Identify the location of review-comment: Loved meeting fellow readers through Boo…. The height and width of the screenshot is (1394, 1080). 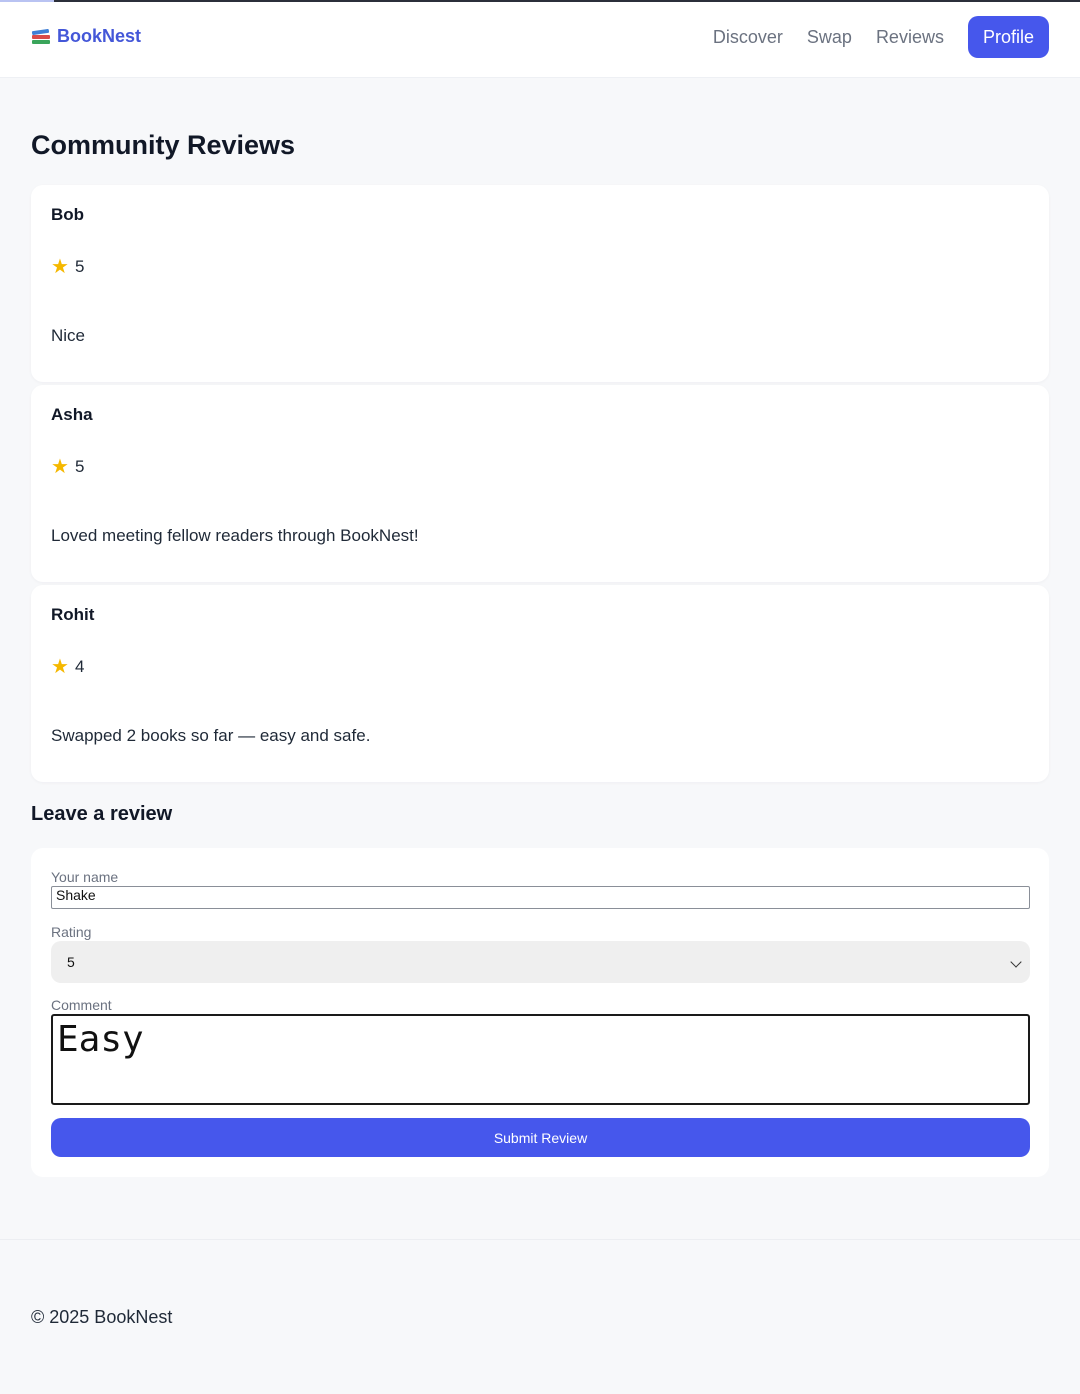
(235, 535).